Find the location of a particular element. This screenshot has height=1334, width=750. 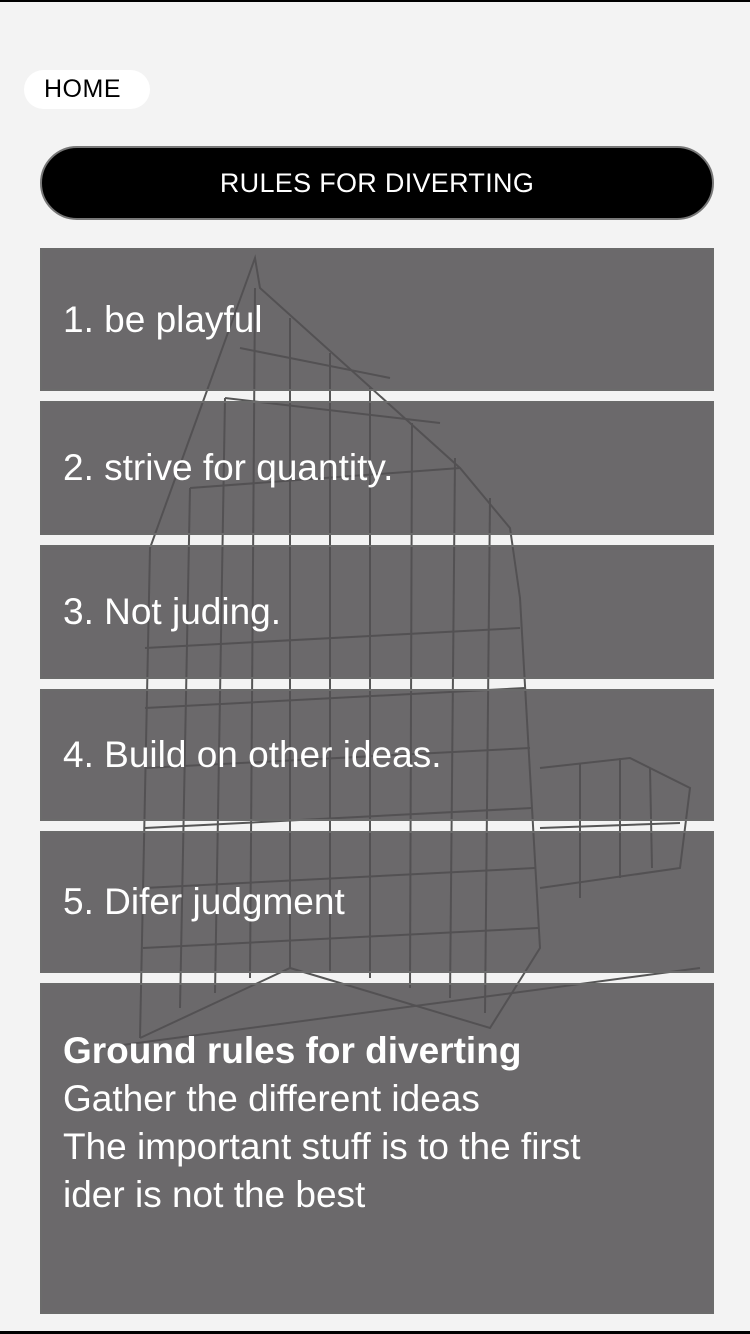

top-border is located at coordinates (375, 1).